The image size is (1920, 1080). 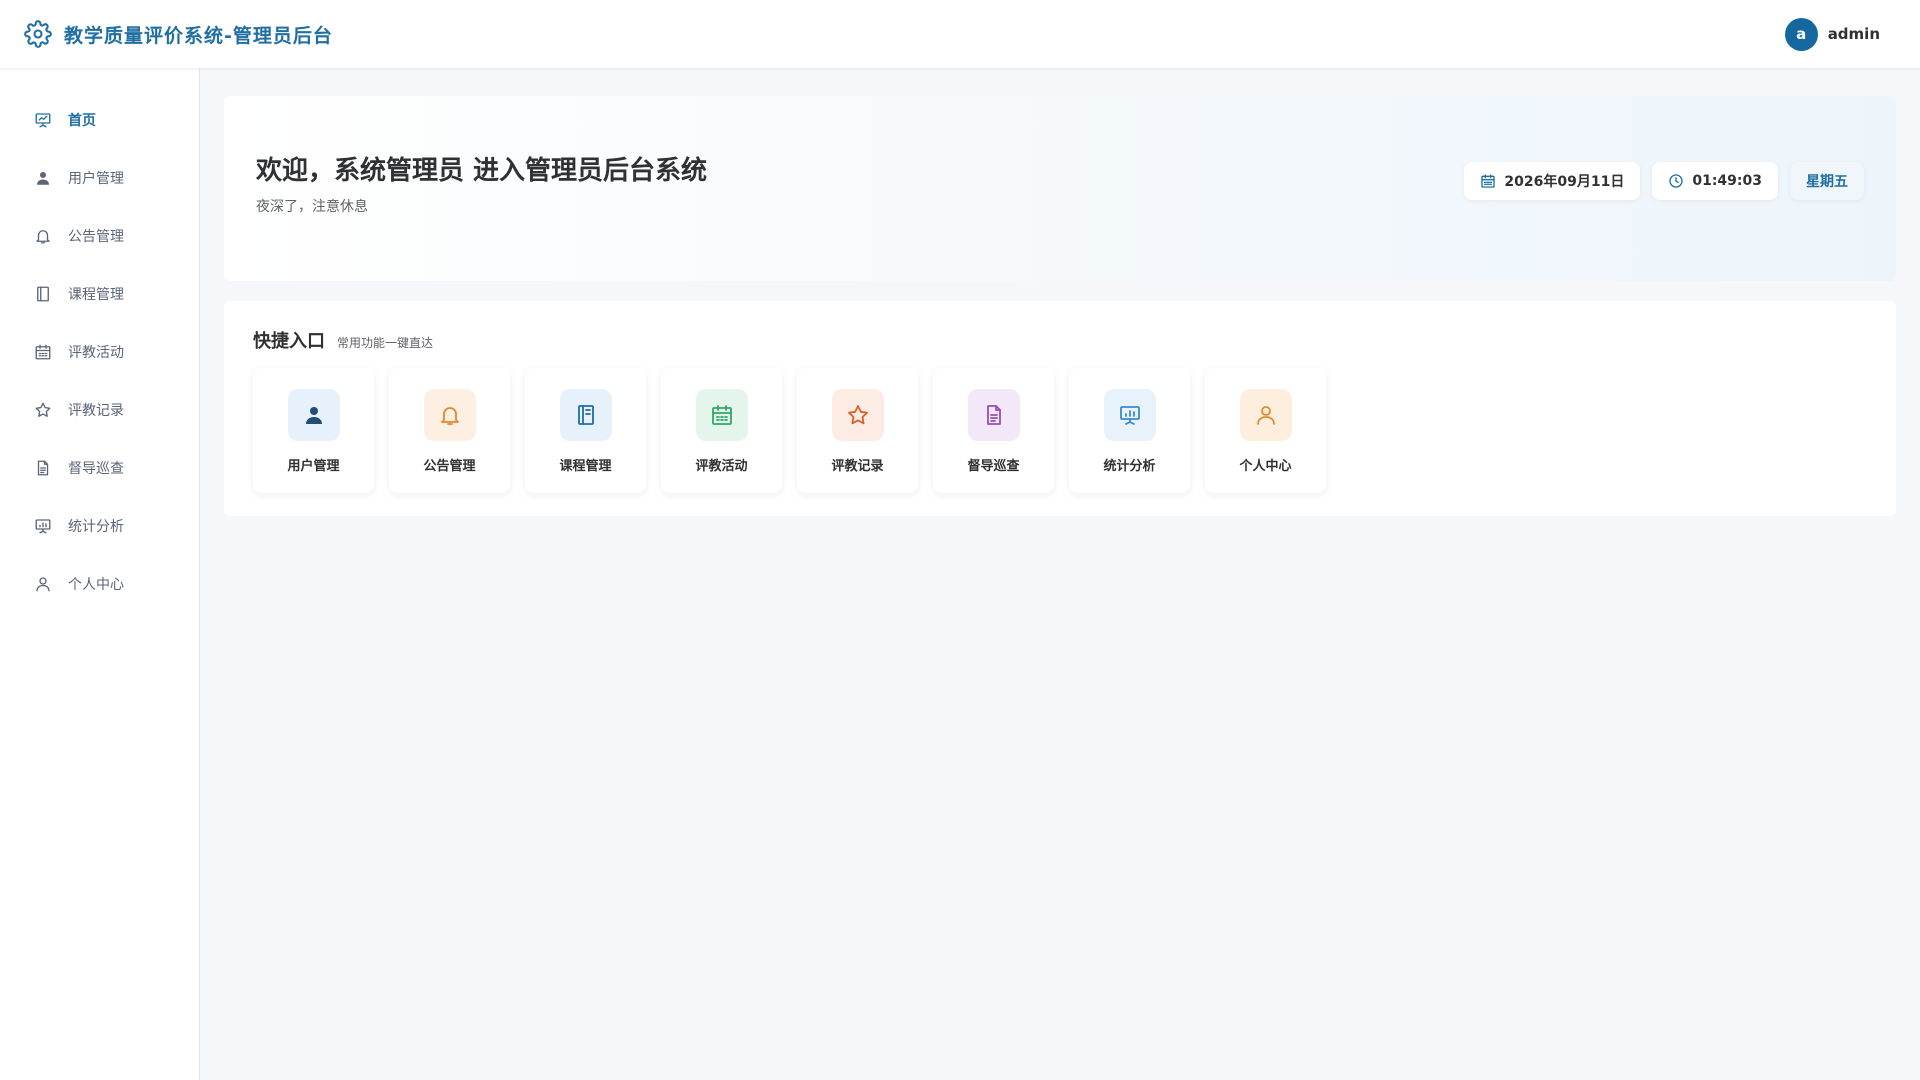 What do you see at coordinates (96, 237) in the screenshot?
I see `sidebar-item-label: 公告管理` at bounding box center [96, 237].